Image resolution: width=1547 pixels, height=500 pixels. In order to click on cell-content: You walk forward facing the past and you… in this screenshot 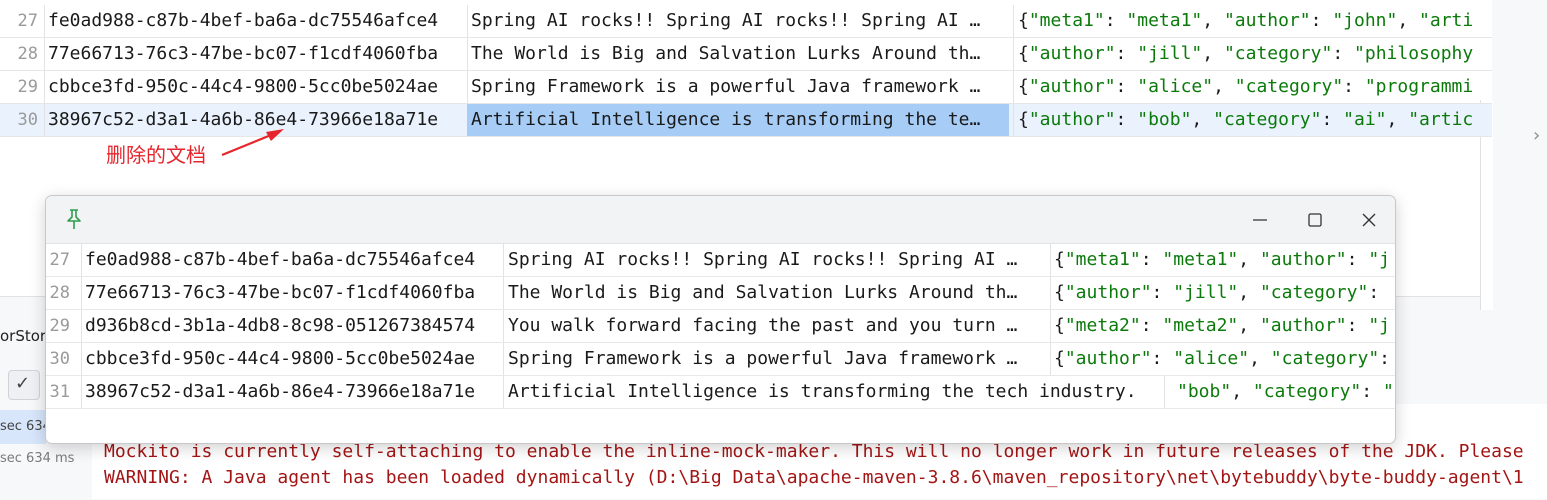, I will do `click(779, 326)`.